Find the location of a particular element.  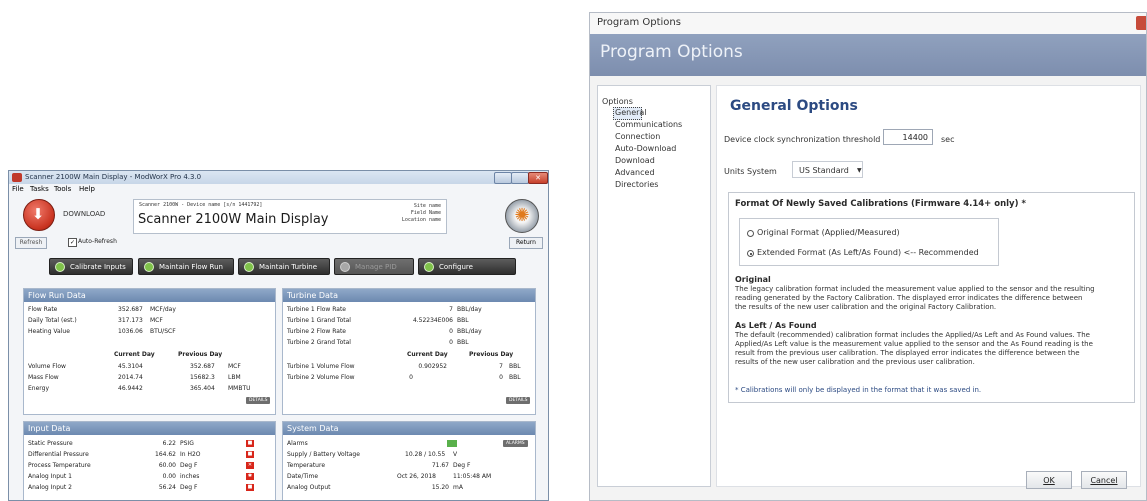

maximize-button is located at coordinates (520, 178).